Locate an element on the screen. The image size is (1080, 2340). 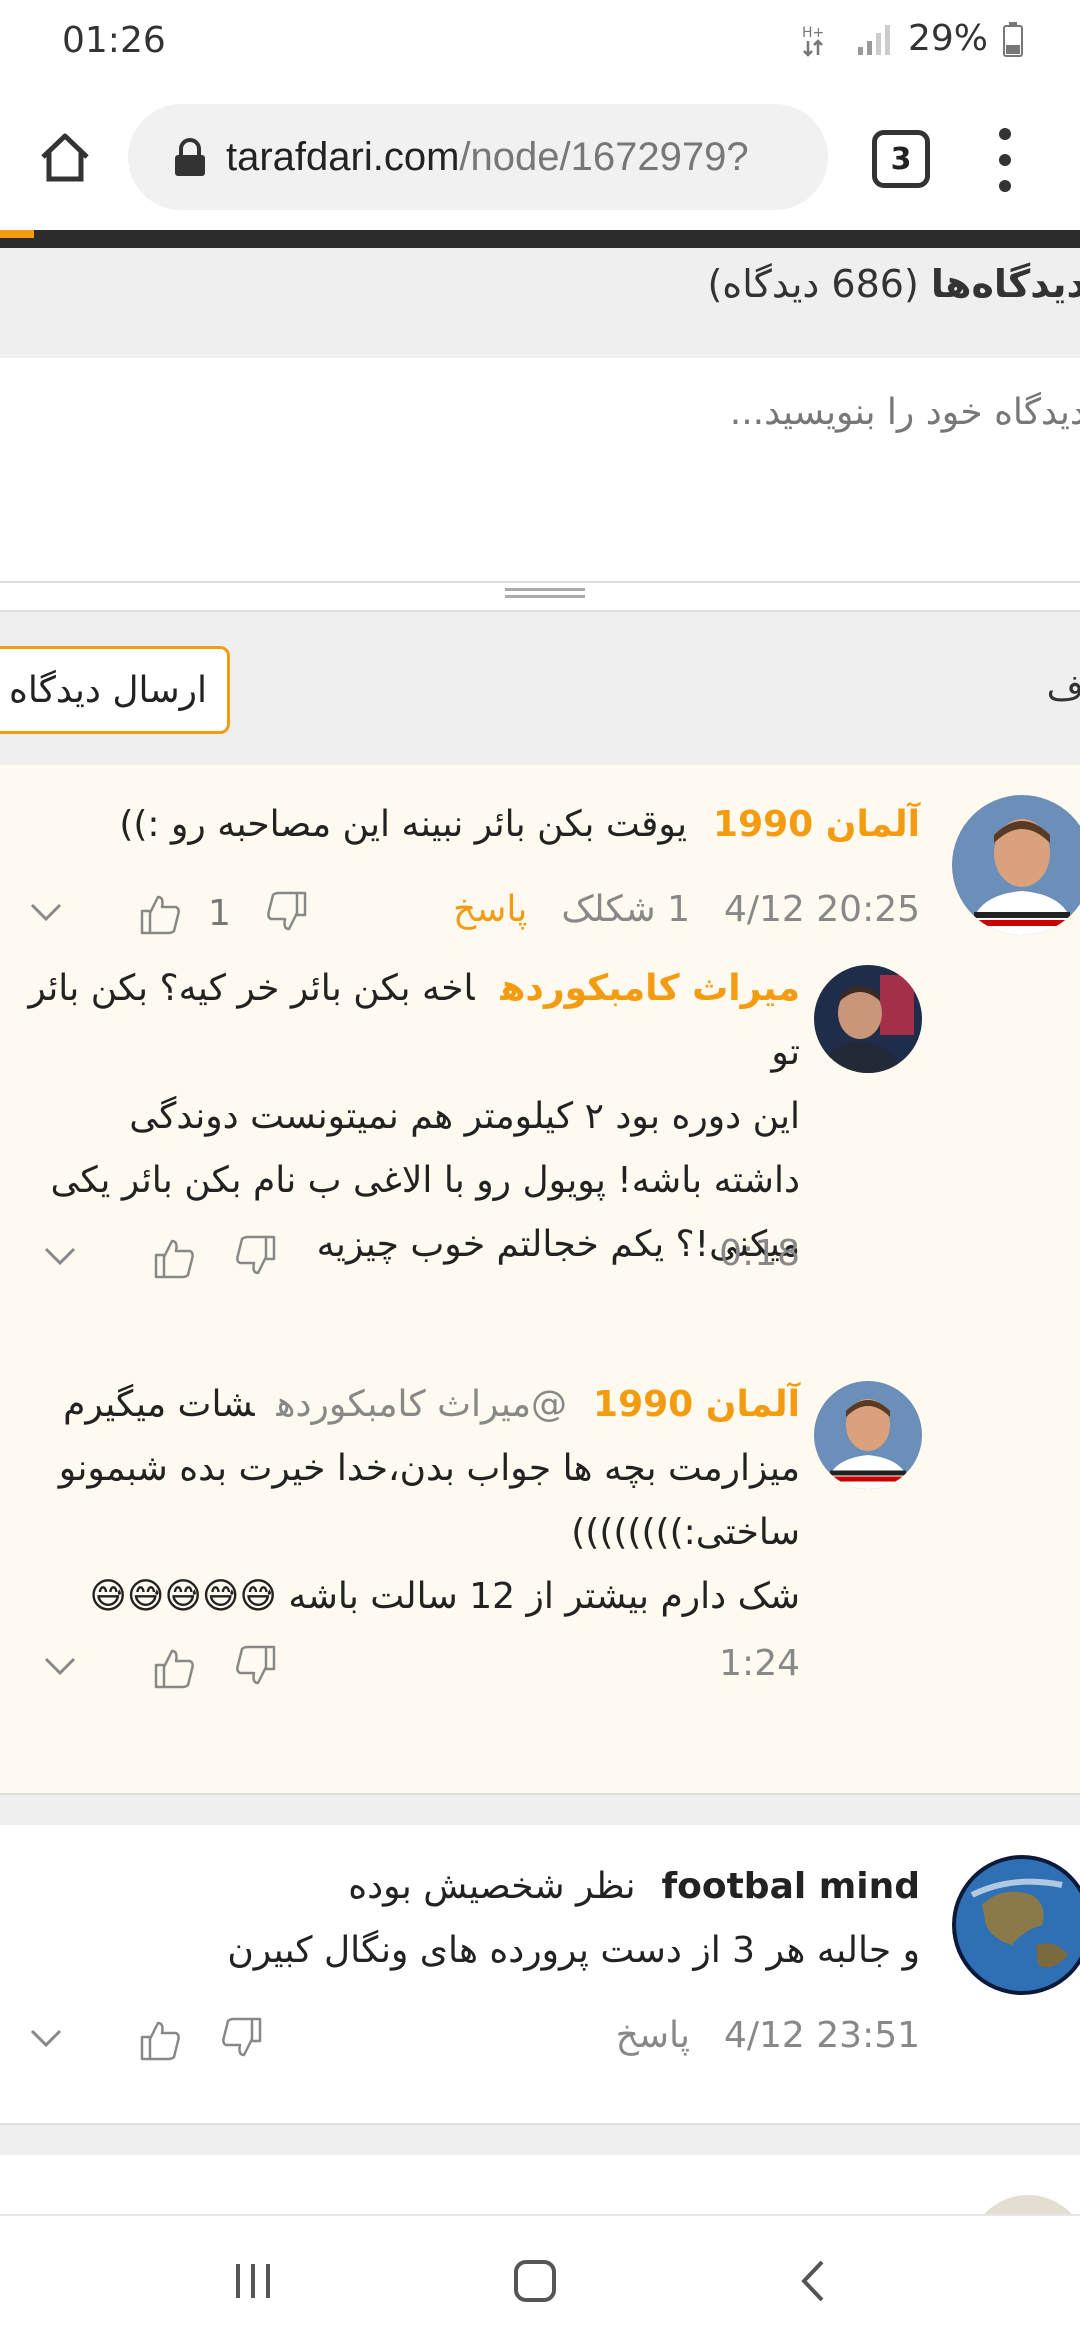
url-text: tarafdari.com/node/1672979? is located at coordinates (487, 157).